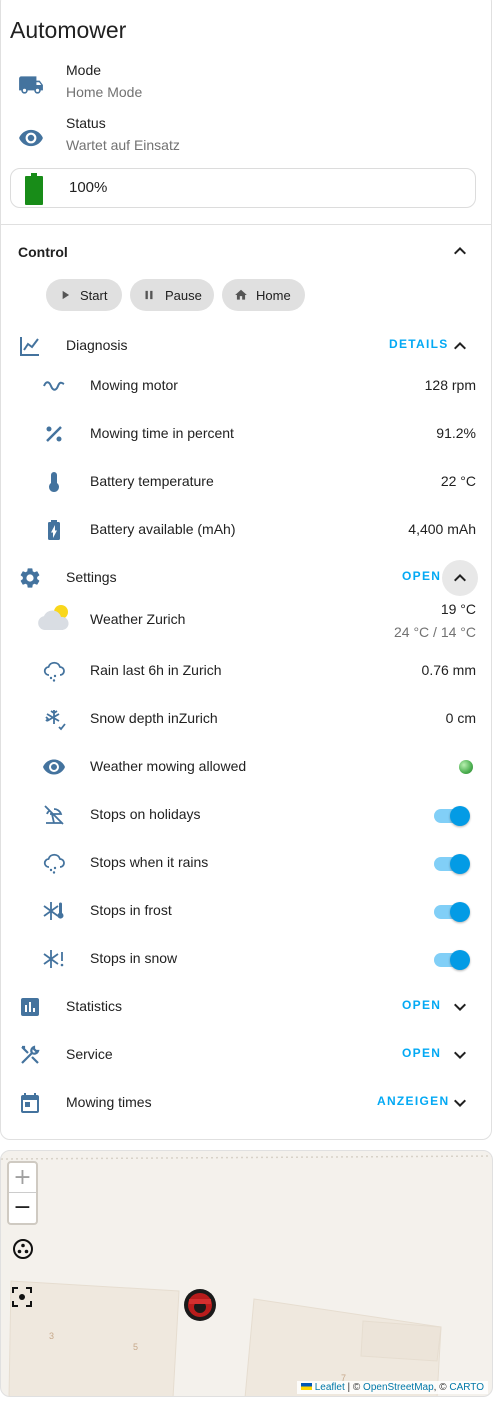 This screenshot has height=1403, width=494. Describe the element at coordinates (354, 1387) in the screenshot. I see `attribution-sep: | ©` at that location.